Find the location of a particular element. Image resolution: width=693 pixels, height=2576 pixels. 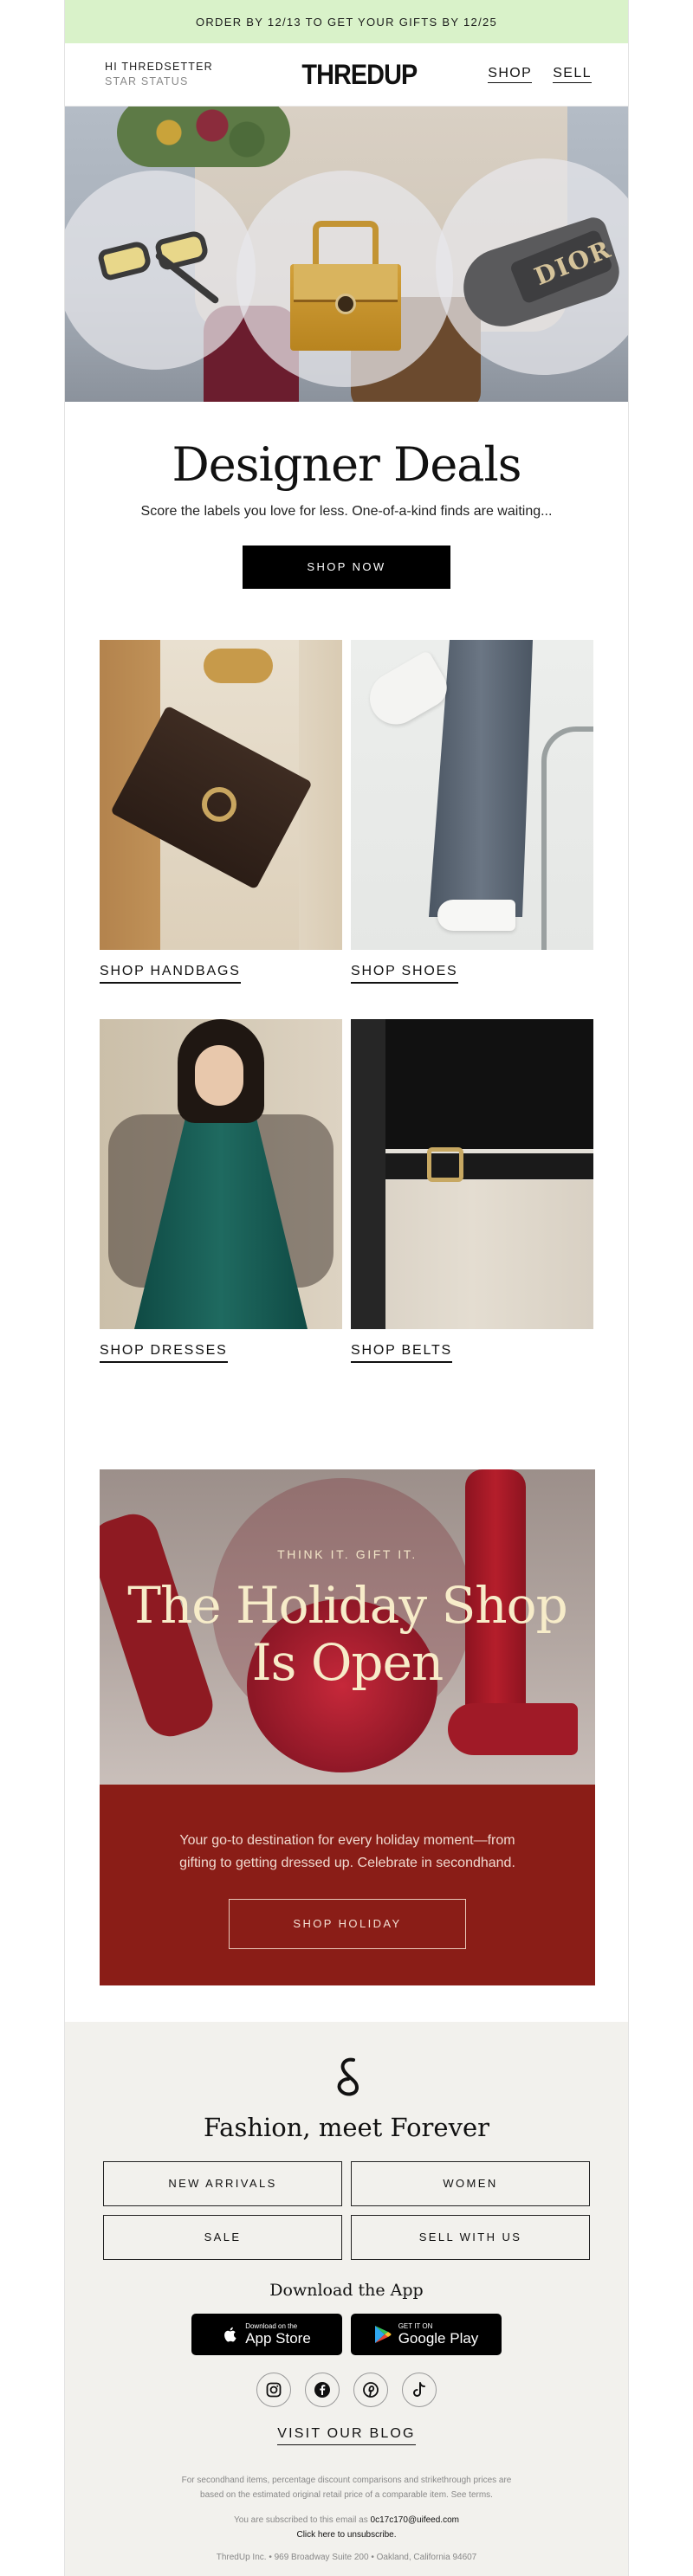

women-button: WOMEN is located at coordinates (470, 2183).